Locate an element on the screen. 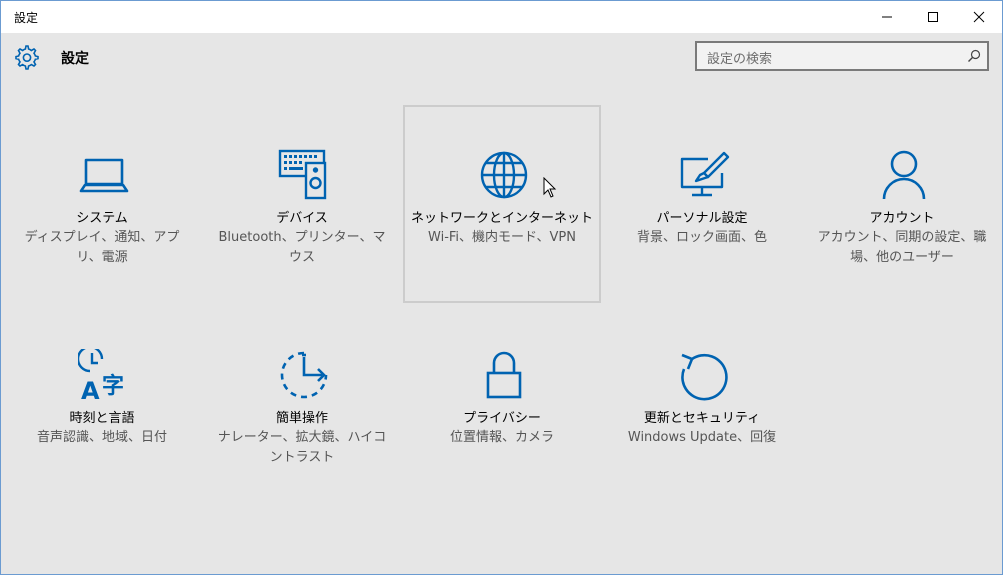 The width and height of the screenshot is (1003, 575). tile-personalization: パーソナル設定 背景、ロック画面、色 is located at coordinates (702, 204).